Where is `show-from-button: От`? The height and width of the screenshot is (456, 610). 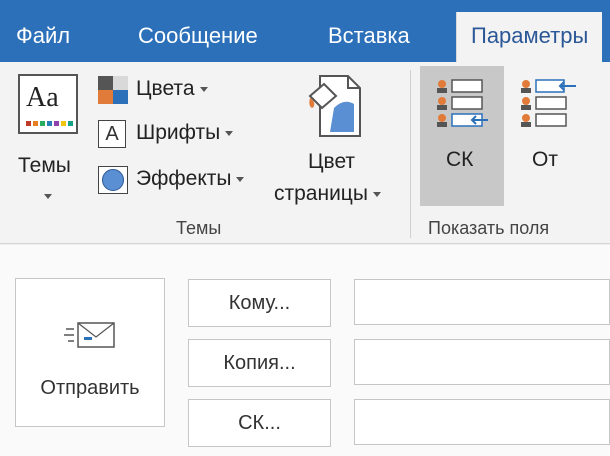 show-from-button: От is located at coordinates (552, 136).